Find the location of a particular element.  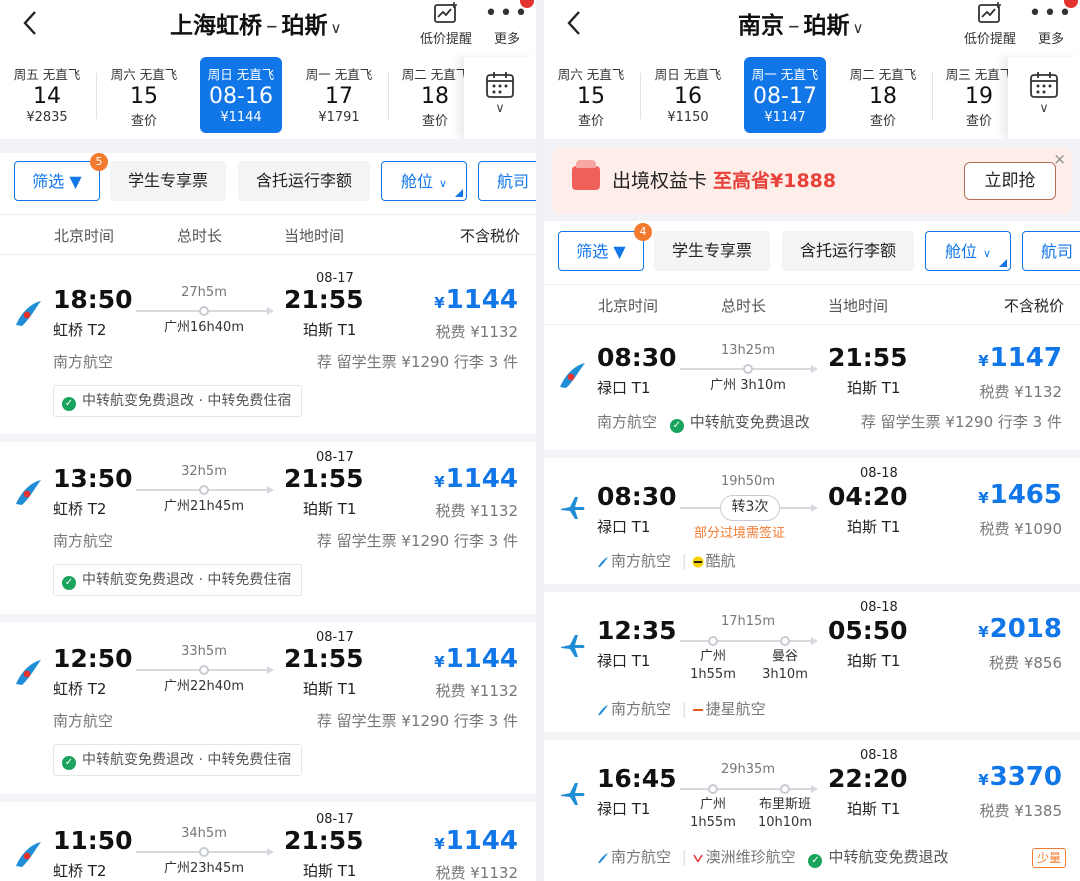

airplane-icon is located at coordinates (573, 508).